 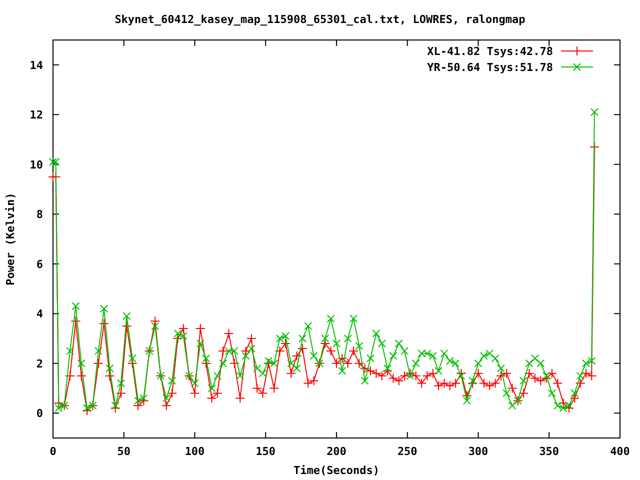 I want to click on chart-title: Skynet_60412_kasey_map_115908_65301_cal.txt, LOWRES, ralongmap, so click(x=320, y=19).